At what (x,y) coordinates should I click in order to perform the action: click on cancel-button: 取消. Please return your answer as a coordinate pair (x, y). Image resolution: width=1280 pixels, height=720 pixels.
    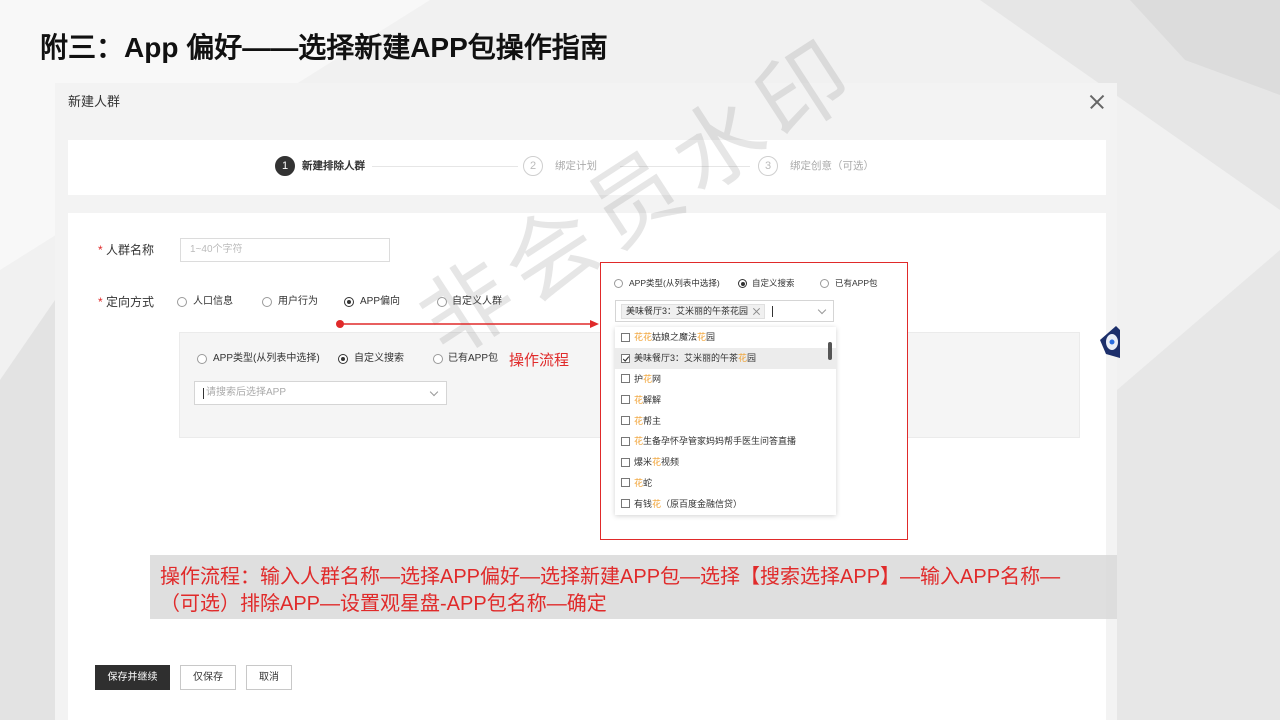
    Looking at the image, I should click on (269, 677).